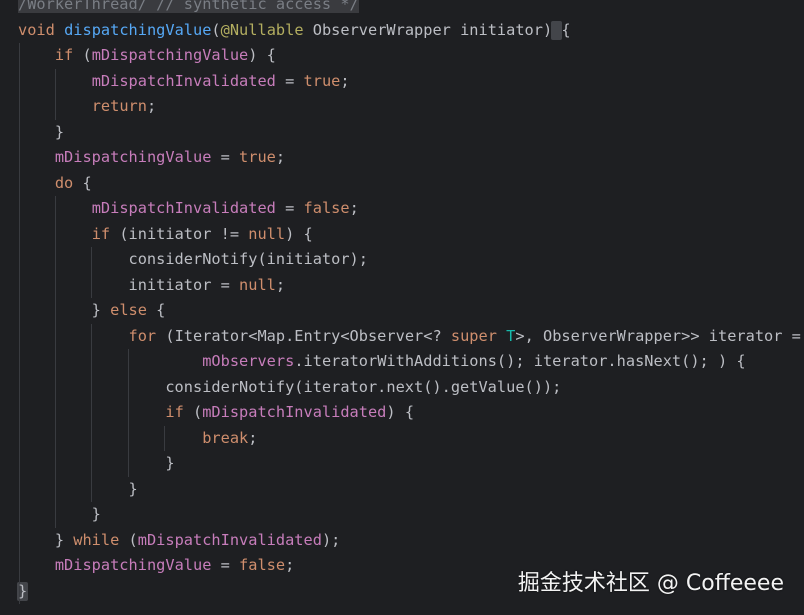 This screenshot has height=615, width=804. What do you see at coordinates (64, 182) in the screenshot?
I see `code-token: do` at bounding box center [64, 182].